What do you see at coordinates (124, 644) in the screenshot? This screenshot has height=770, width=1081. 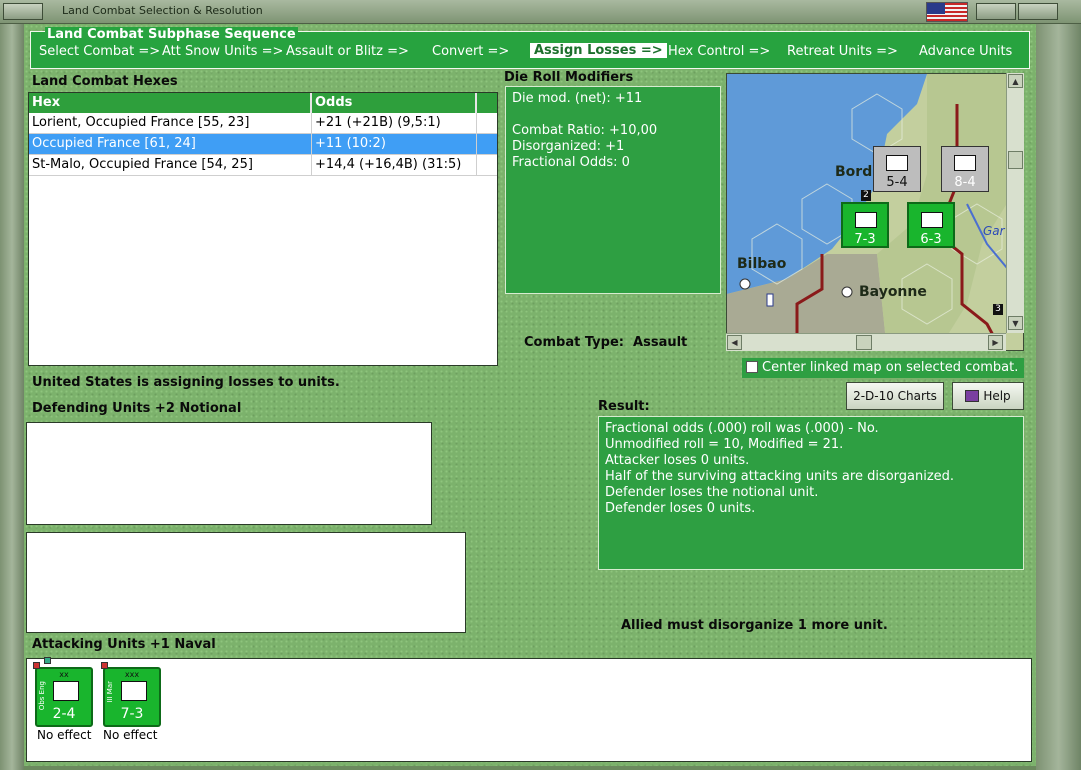 I see `attacking-title: Attacking Units +1 Naval` at bounding box center [124, 644].